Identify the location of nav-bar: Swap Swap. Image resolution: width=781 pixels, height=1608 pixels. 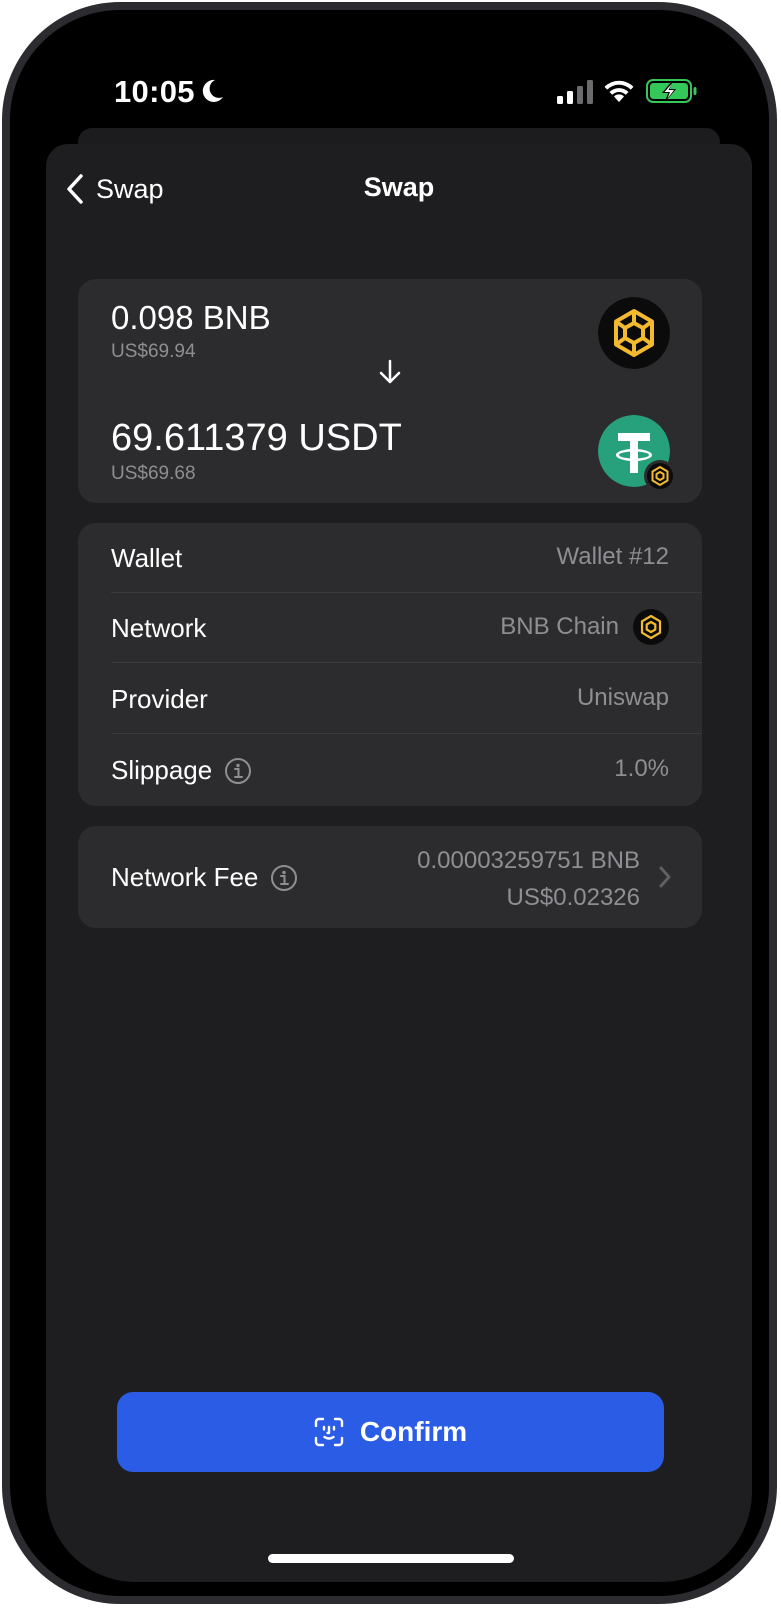
(399, 189).